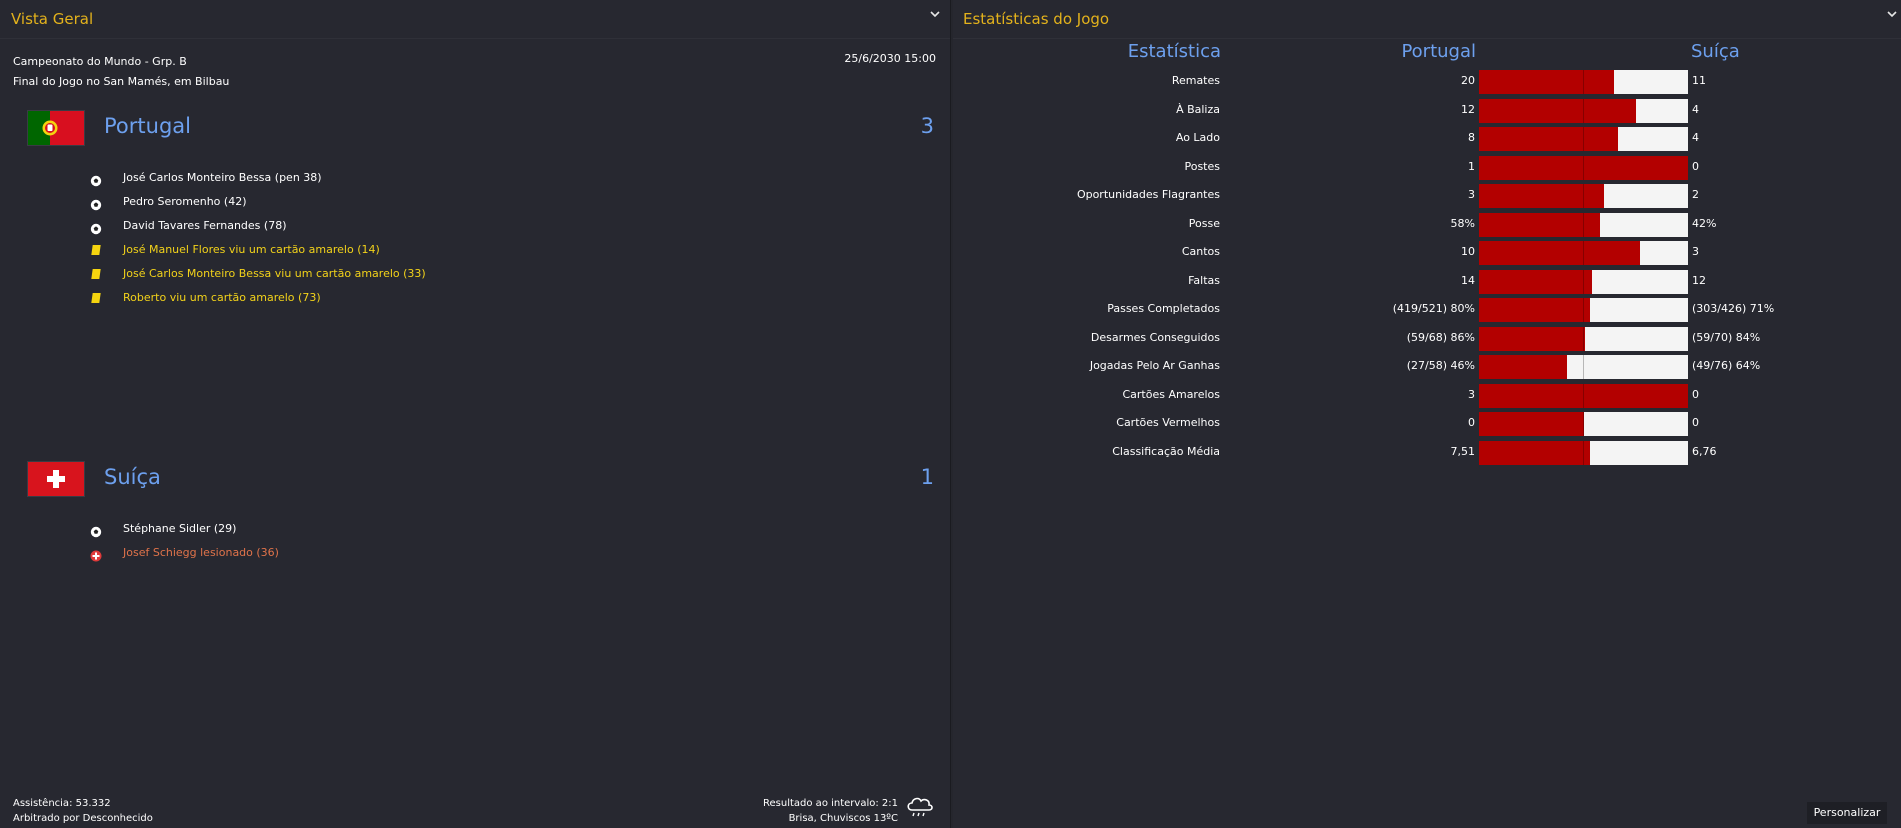  What do you see at coordinates (1166, 451) in the screenshot?
I see `stat-label: Classificação Média` at bounding box center [1166, 451].